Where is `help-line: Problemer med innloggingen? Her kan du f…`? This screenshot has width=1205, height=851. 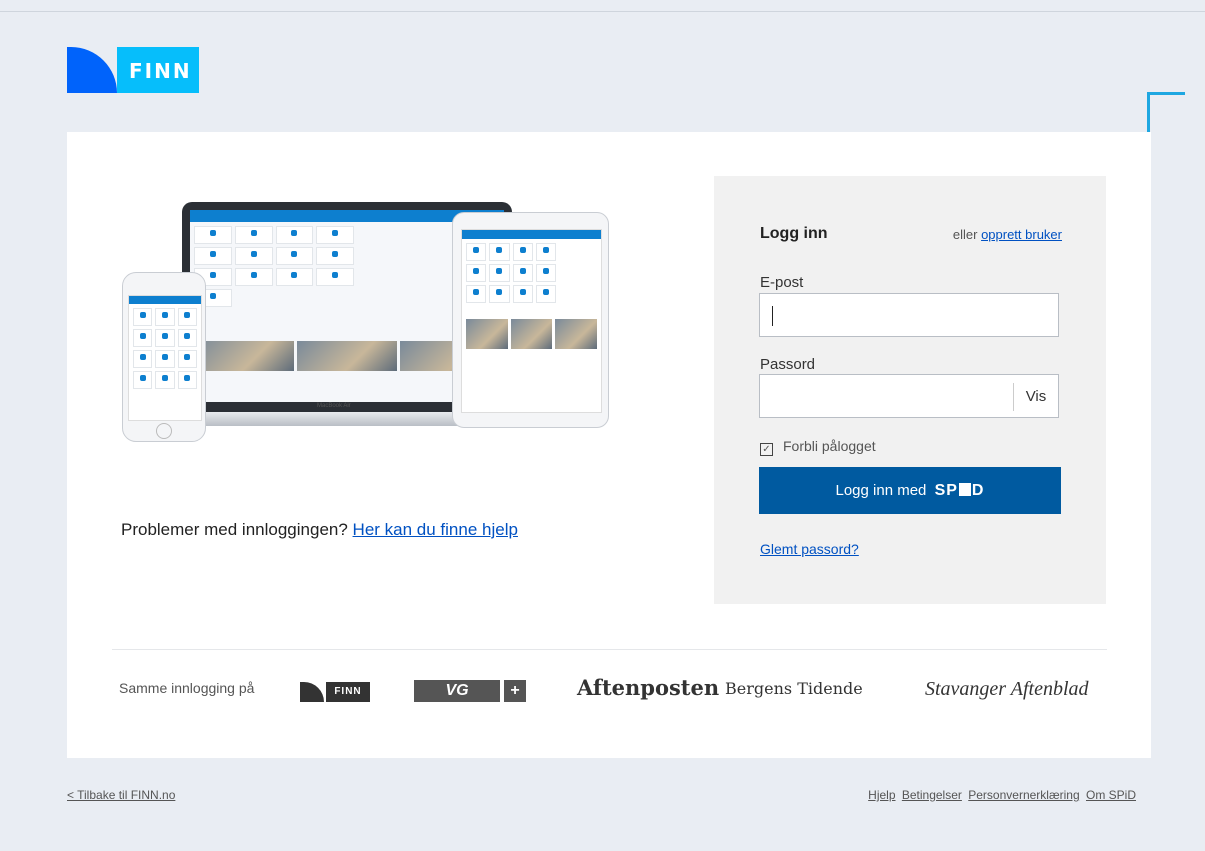
help-line: Problemer med innloggingen? Her kan du f… is located at coordinates (319, 530).